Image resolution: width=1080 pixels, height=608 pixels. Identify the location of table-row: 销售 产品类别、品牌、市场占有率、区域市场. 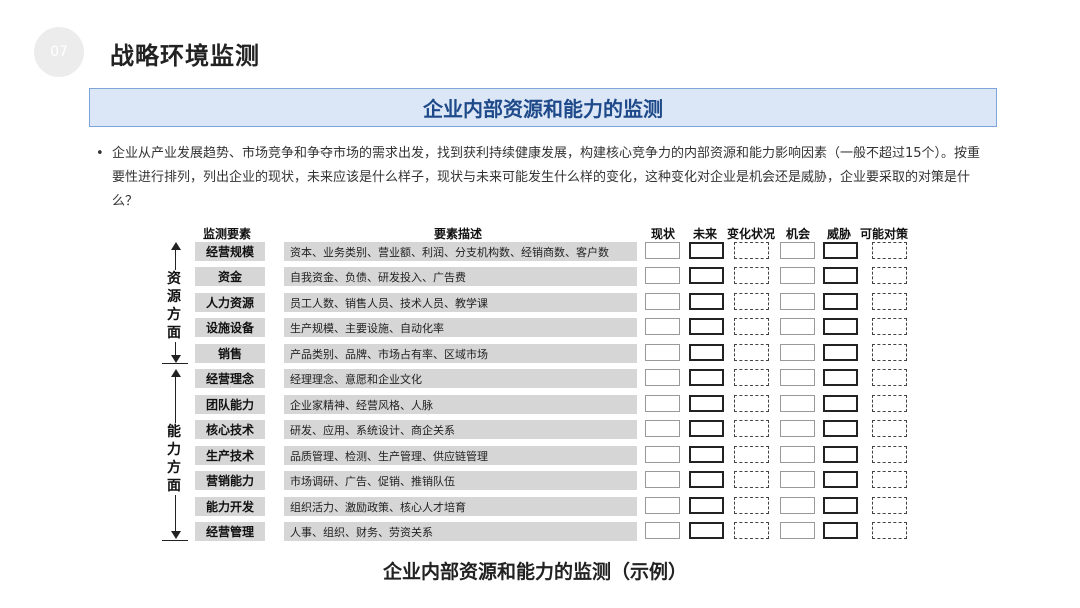
(540, 353).